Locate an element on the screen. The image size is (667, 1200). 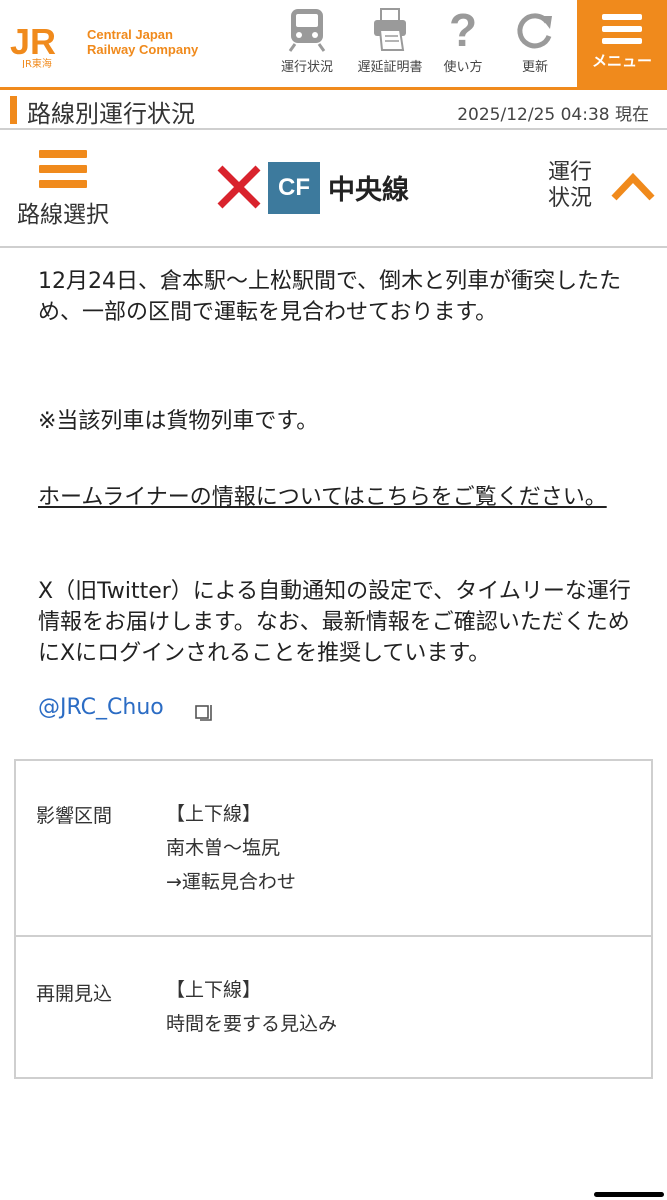
resumption-text: 時間を要する見込み is located at coordinates (252, 1024).